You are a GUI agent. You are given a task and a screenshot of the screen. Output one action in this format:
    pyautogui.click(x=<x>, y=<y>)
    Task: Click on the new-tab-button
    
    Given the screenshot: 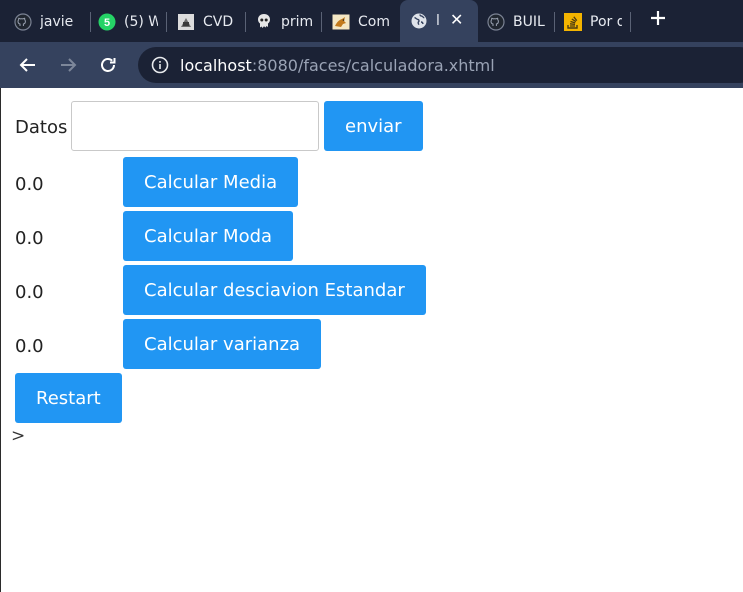 What is the action you would take?
    pyautogui.click(x=658, y=20)
    